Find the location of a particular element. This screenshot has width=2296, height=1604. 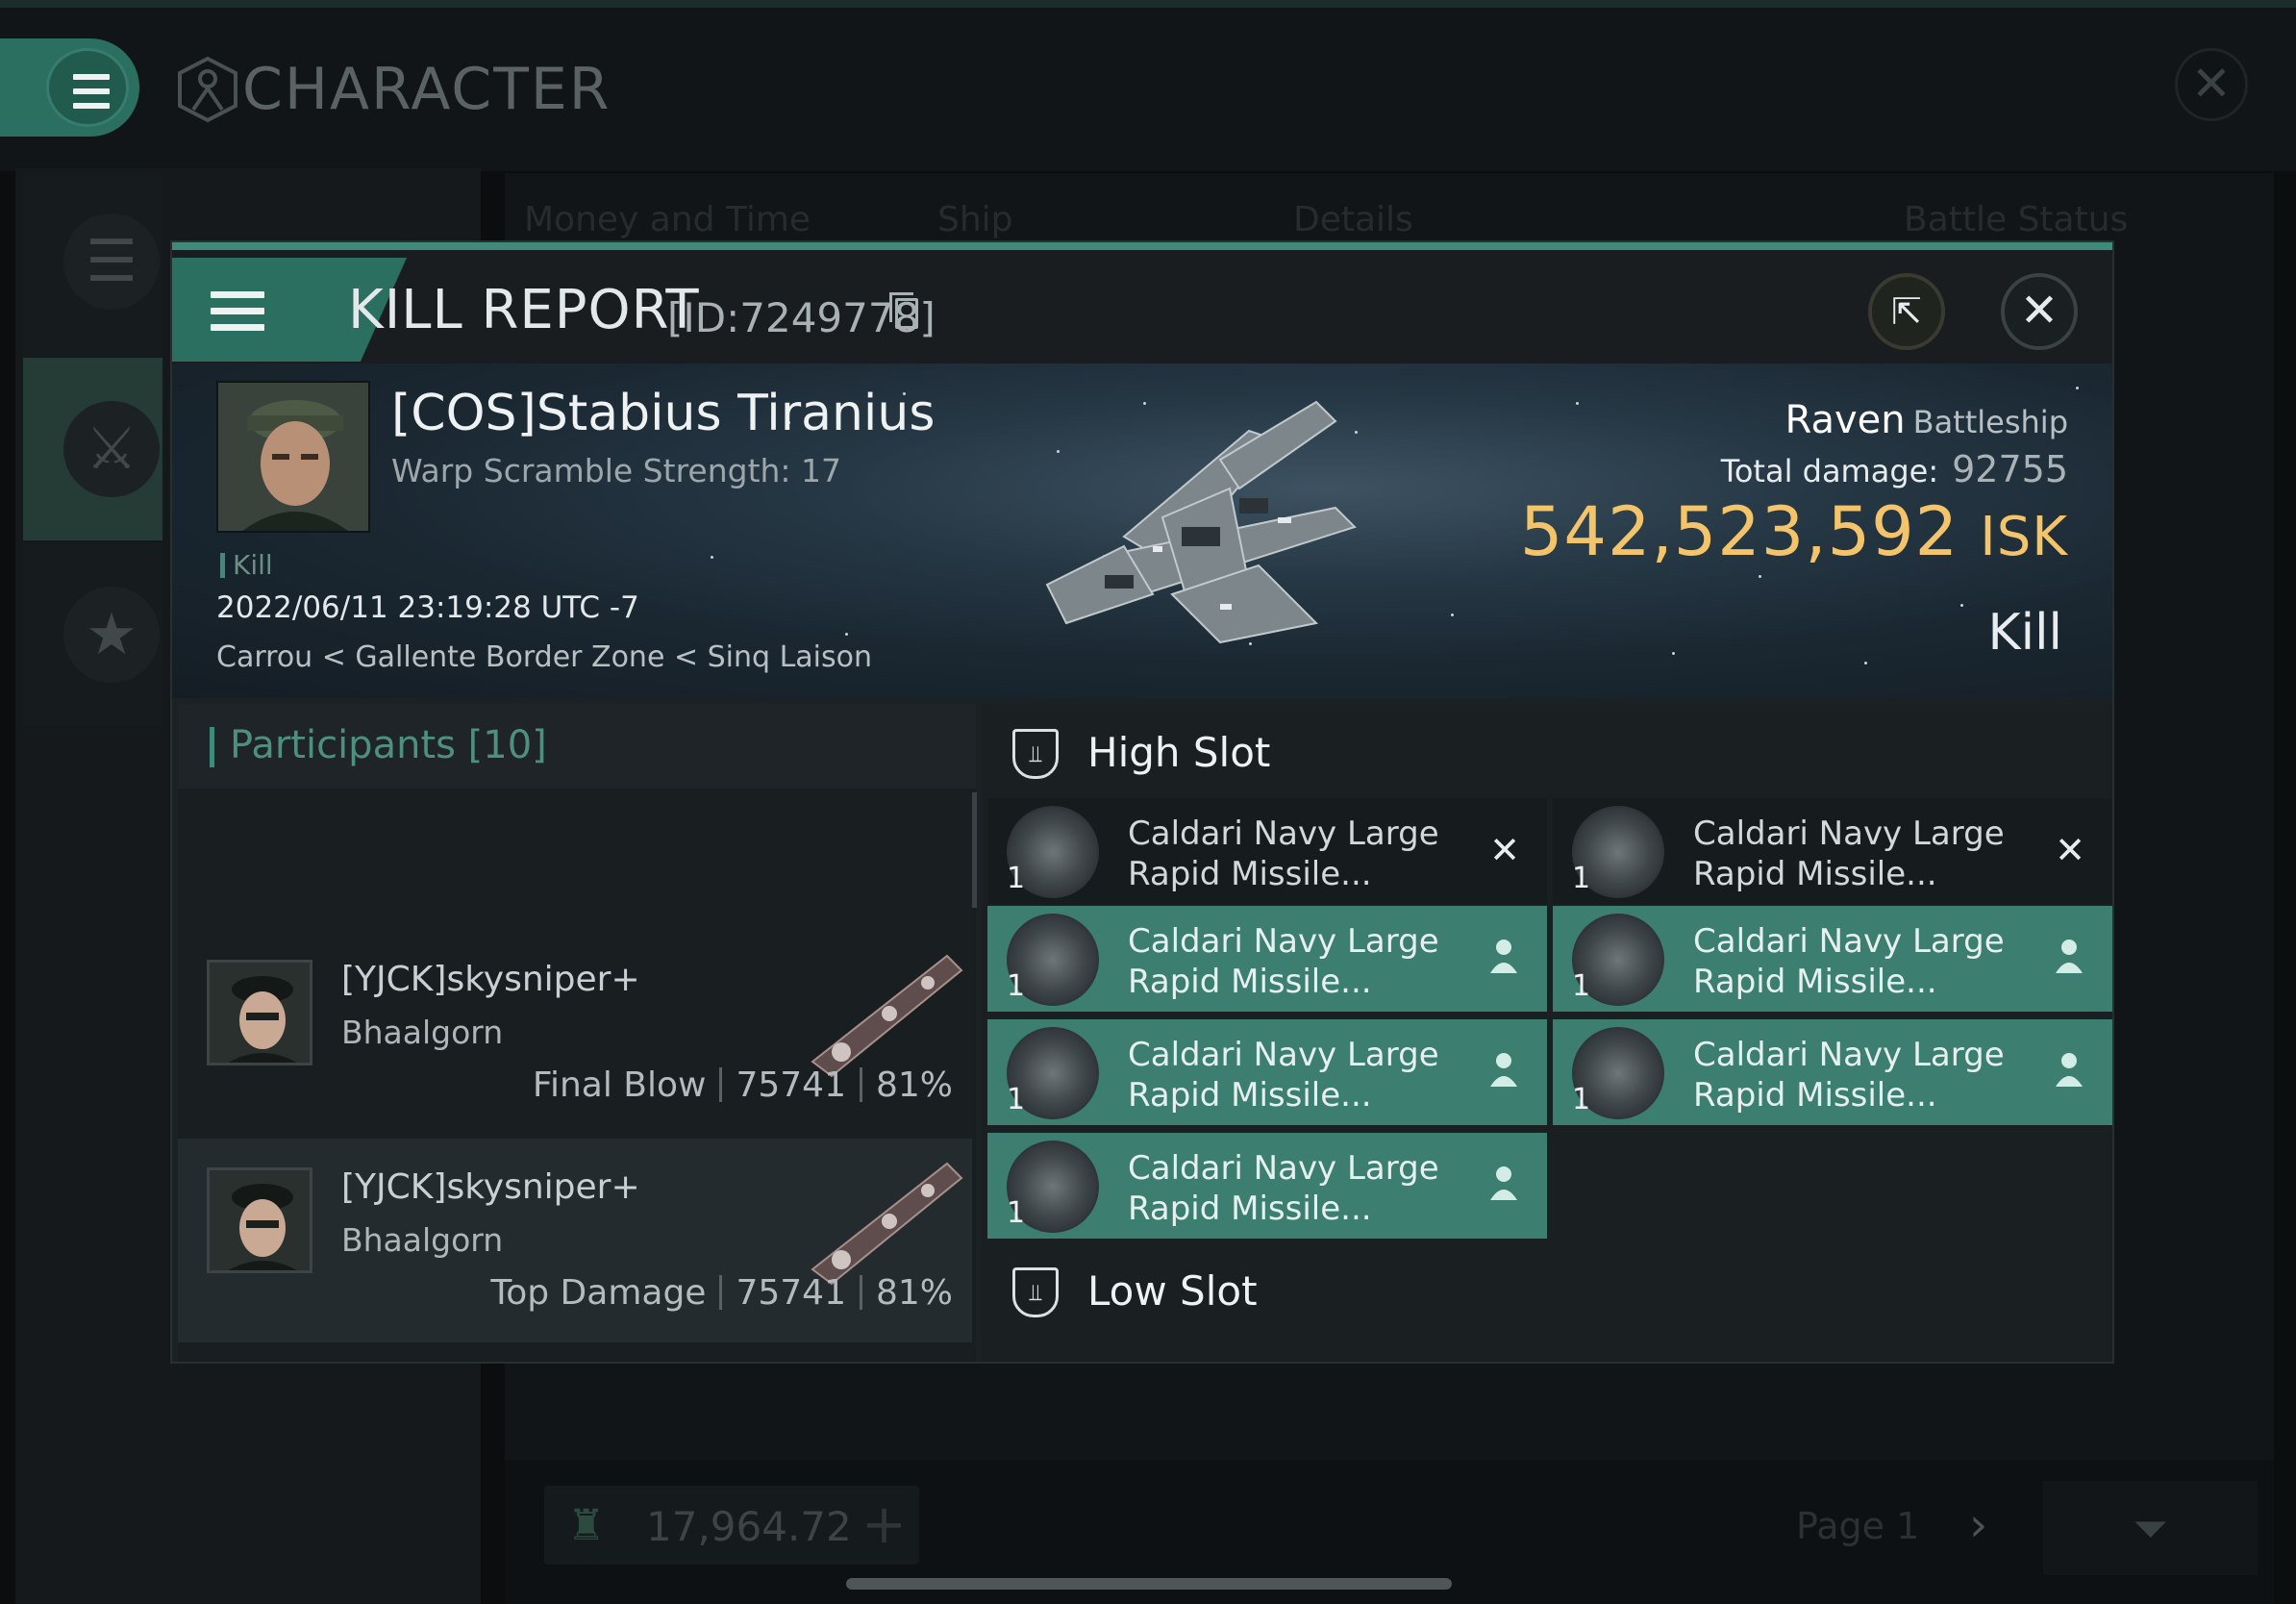

ship-name: Raven Battleship is located at coordinates (1926, 420).